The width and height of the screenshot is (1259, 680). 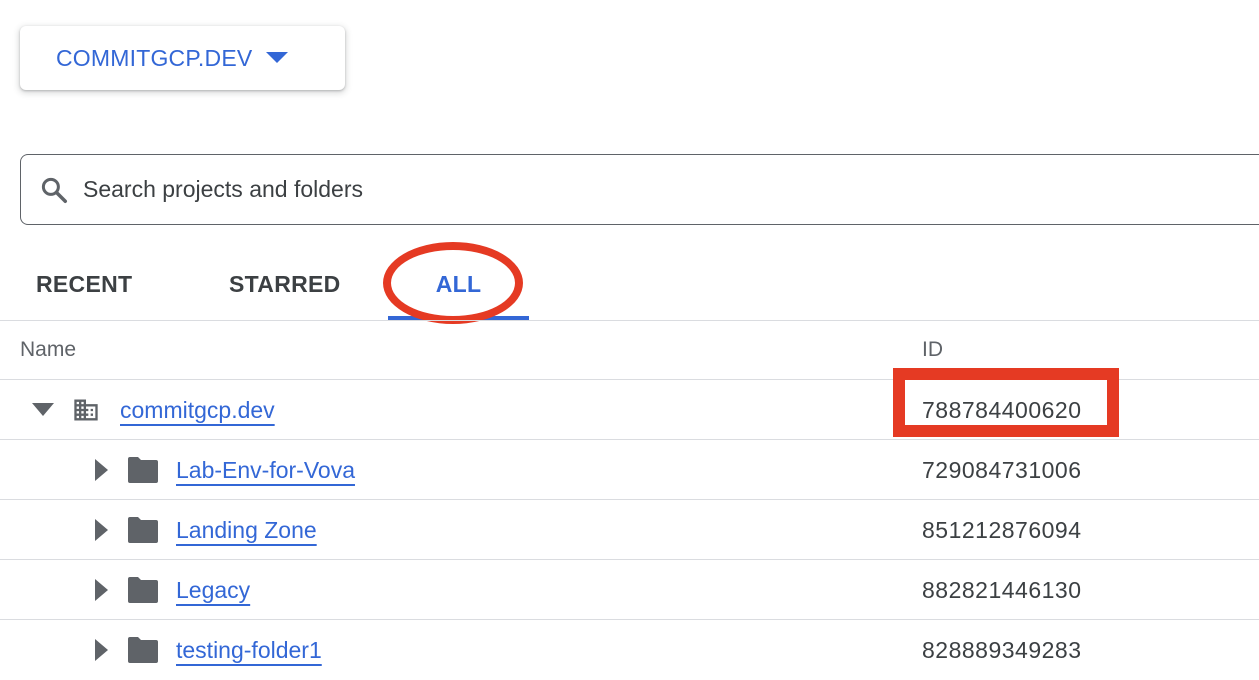 I want to click on organization-picker-label: COMMITGCP.DEV, so click(x=154, y=57).